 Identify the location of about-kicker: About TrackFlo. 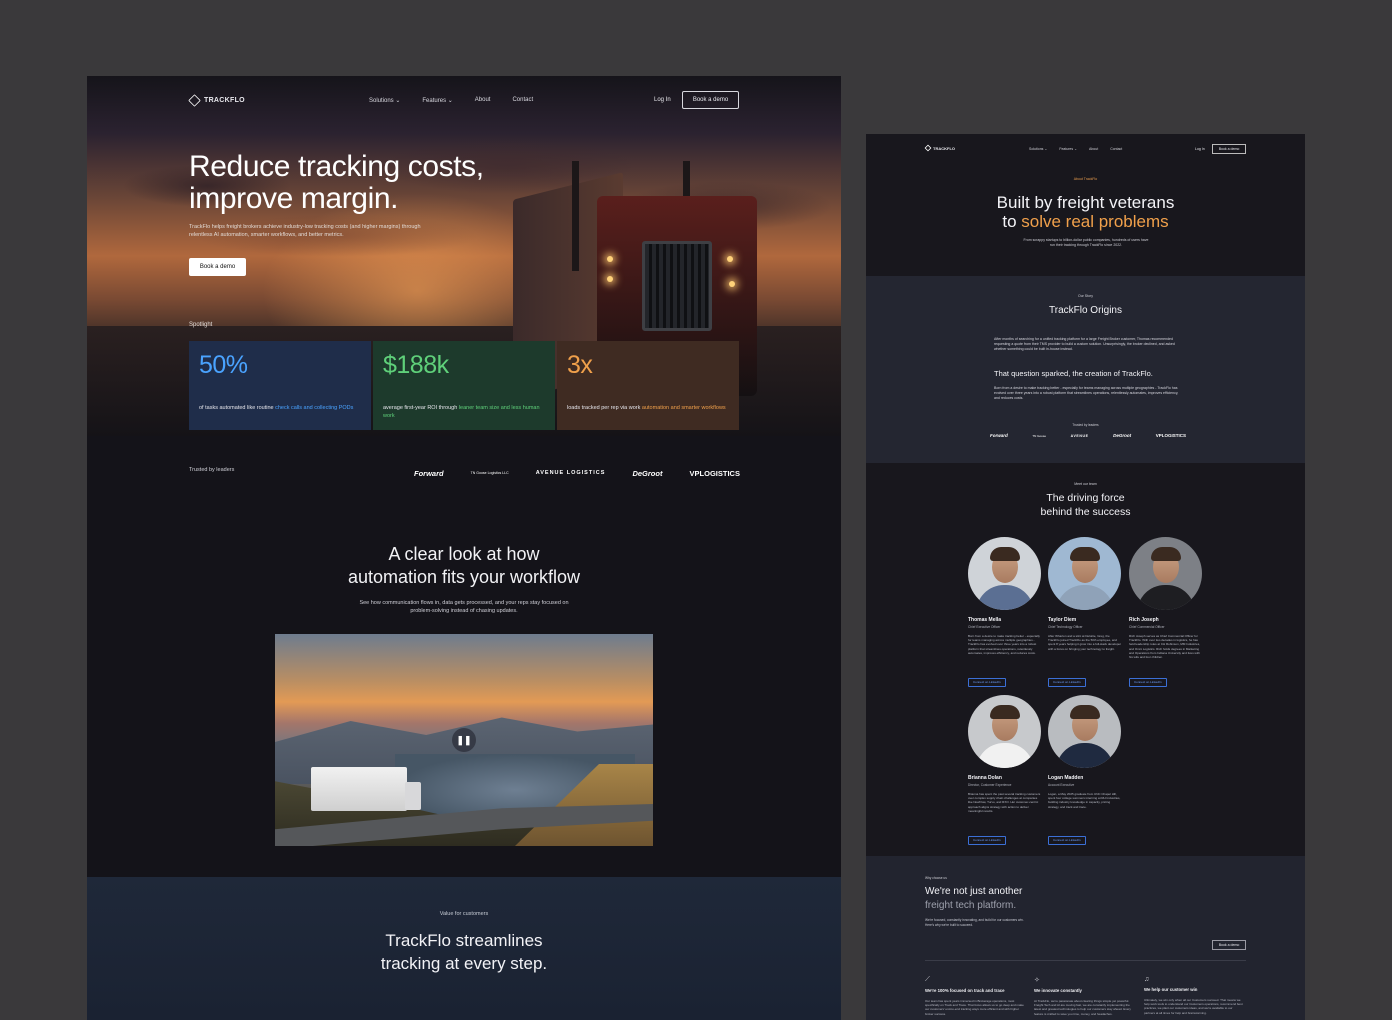
(1085, 179).